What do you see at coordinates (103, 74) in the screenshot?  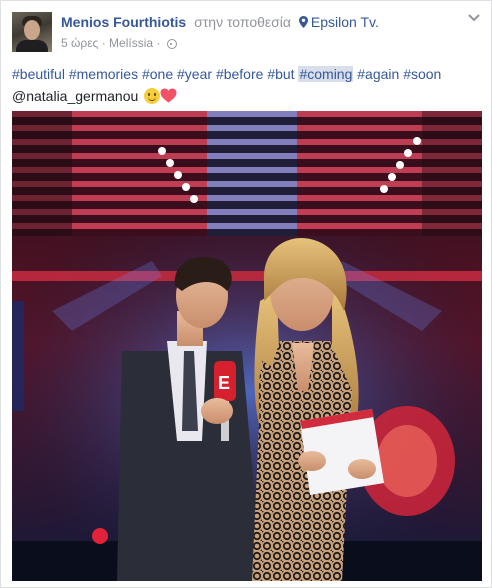 I see `hashtag-link: #memories` at bounding box center [103, 74].